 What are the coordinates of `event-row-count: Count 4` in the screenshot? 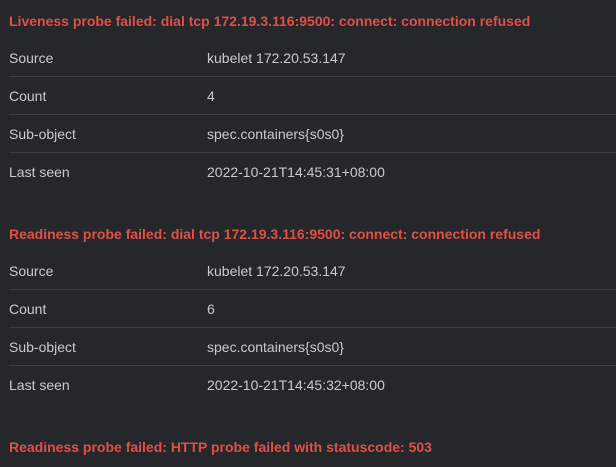 It's located at (312, 96).